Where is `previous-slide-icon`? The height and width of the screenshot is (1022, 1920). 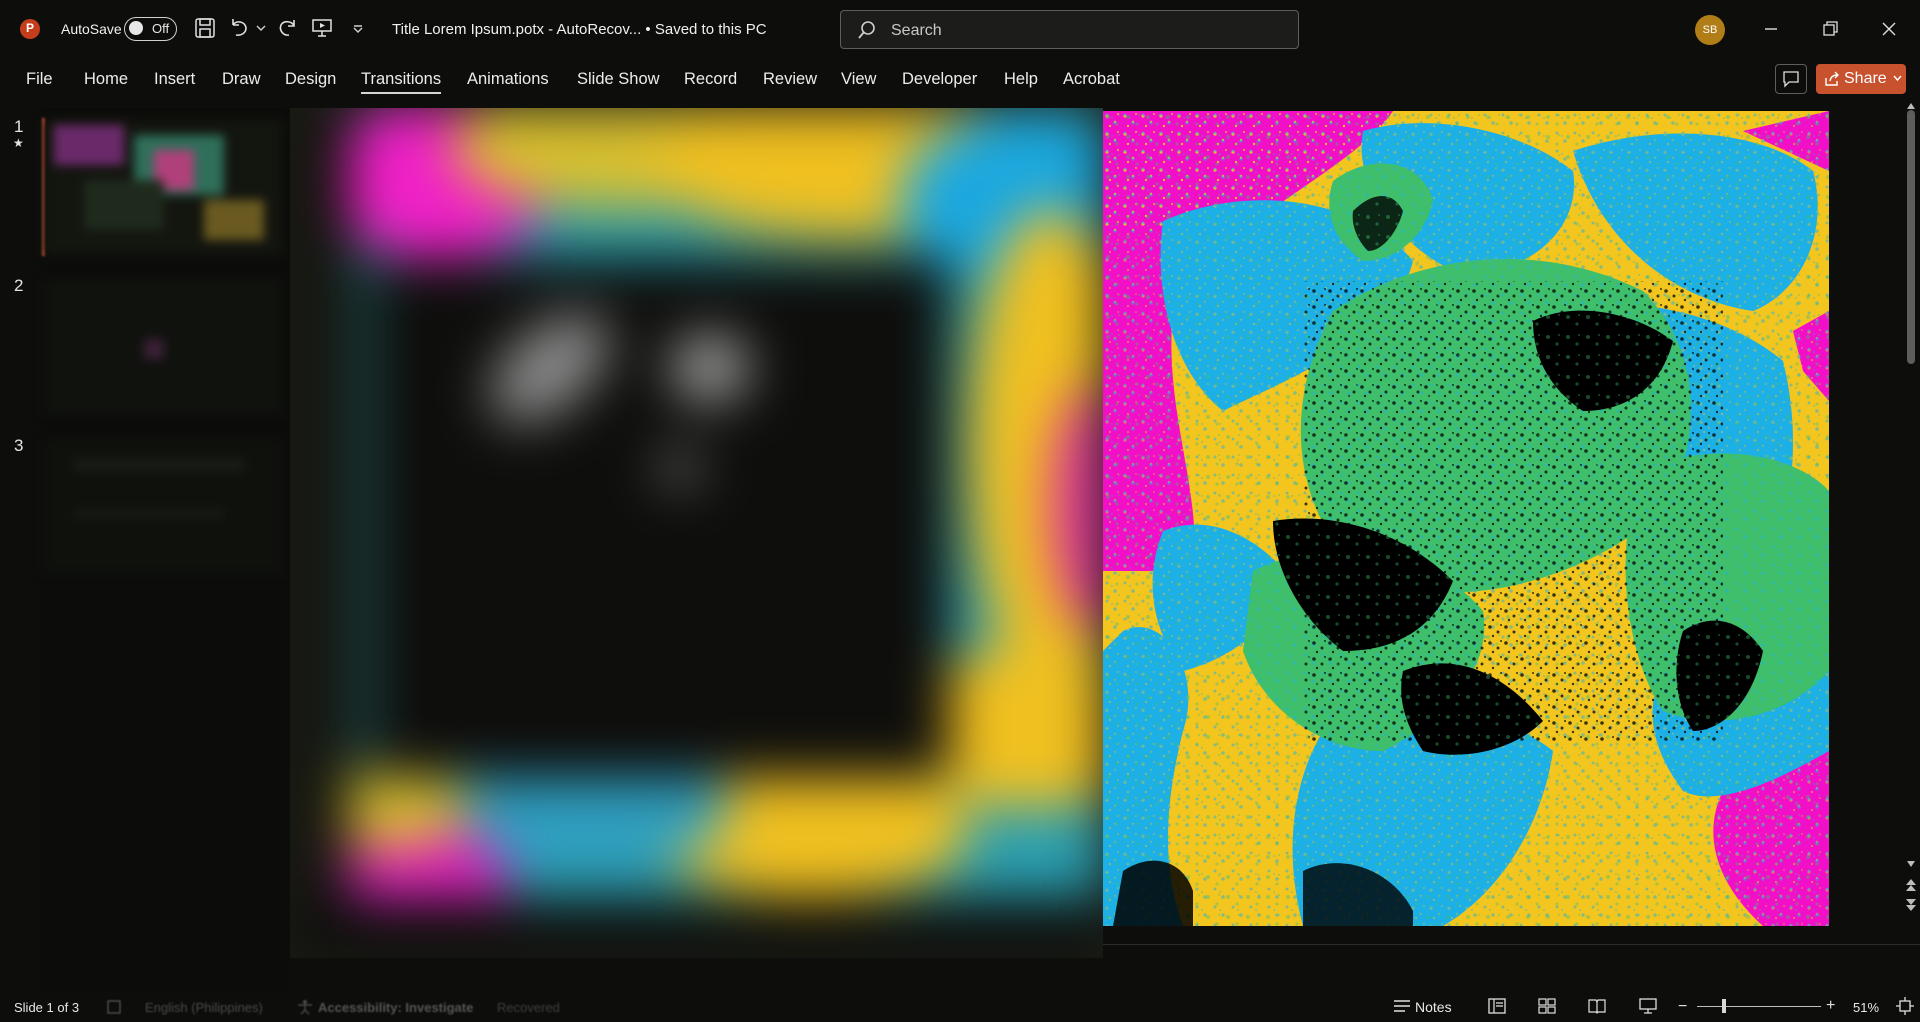 previous-slide-icon is located at coordinates (1911, 885).